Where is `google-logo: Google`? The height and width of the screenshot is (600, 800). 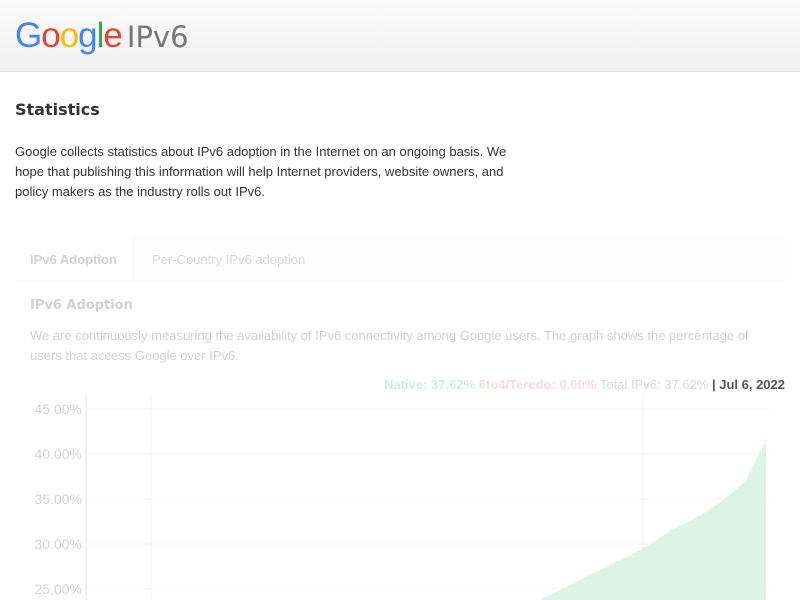 google-logo: Google is located at coordinates (69, 36).